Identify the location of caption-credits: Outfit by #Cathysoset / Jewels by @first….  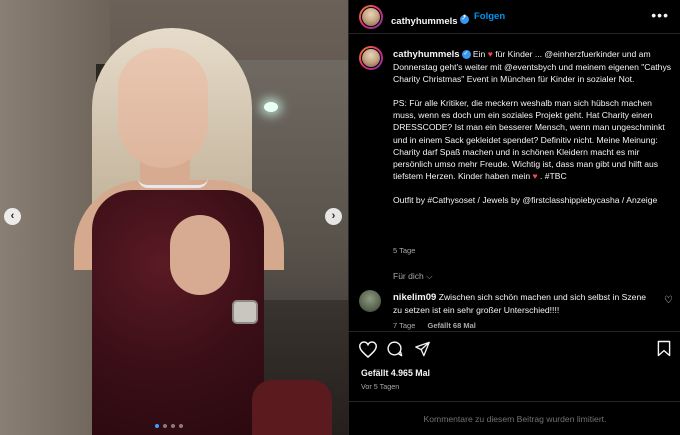
(525, 199).